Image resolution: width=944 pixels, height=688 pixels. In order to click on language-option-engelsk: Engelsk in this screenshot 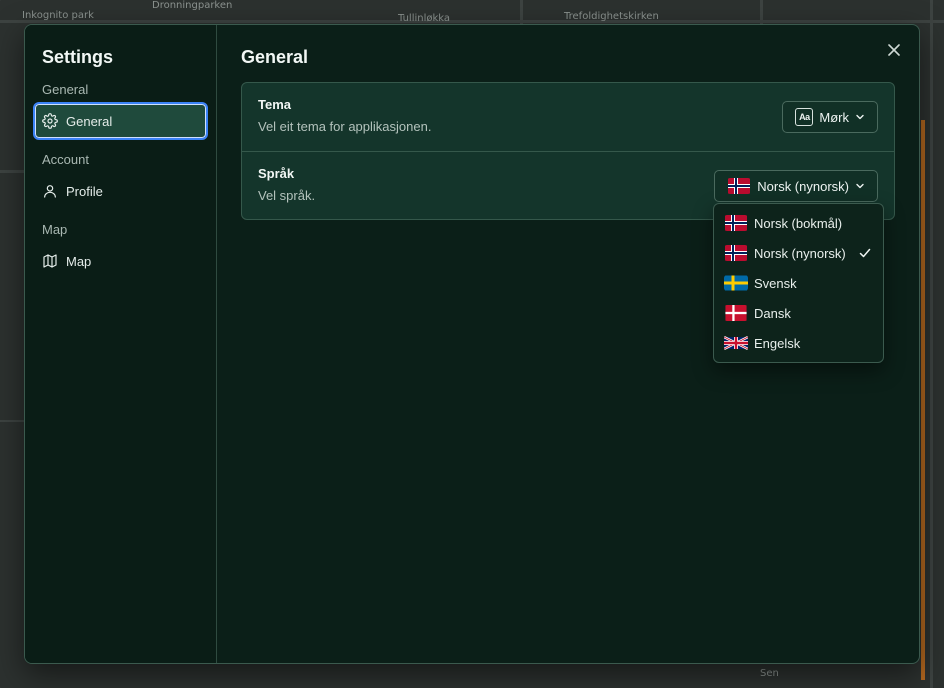, I will do `click(798, 343)`.